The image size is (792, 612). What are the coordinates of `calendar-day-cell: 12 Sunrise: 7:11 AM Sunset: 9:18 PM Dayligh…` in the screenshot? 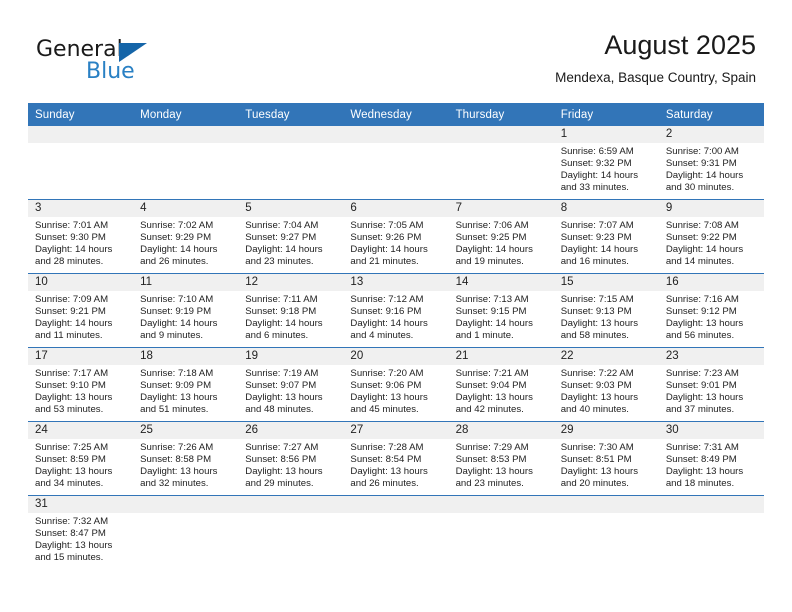 It's located at (291, 310).